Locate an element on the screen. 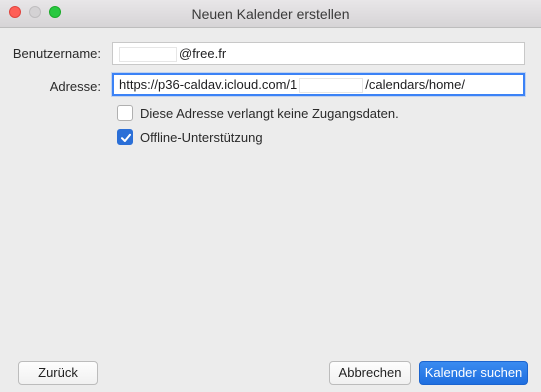 Image resolution: width=541 pixels, height=392 pixels. username-suffix: @free.fr is located at coordinates (203, 53).